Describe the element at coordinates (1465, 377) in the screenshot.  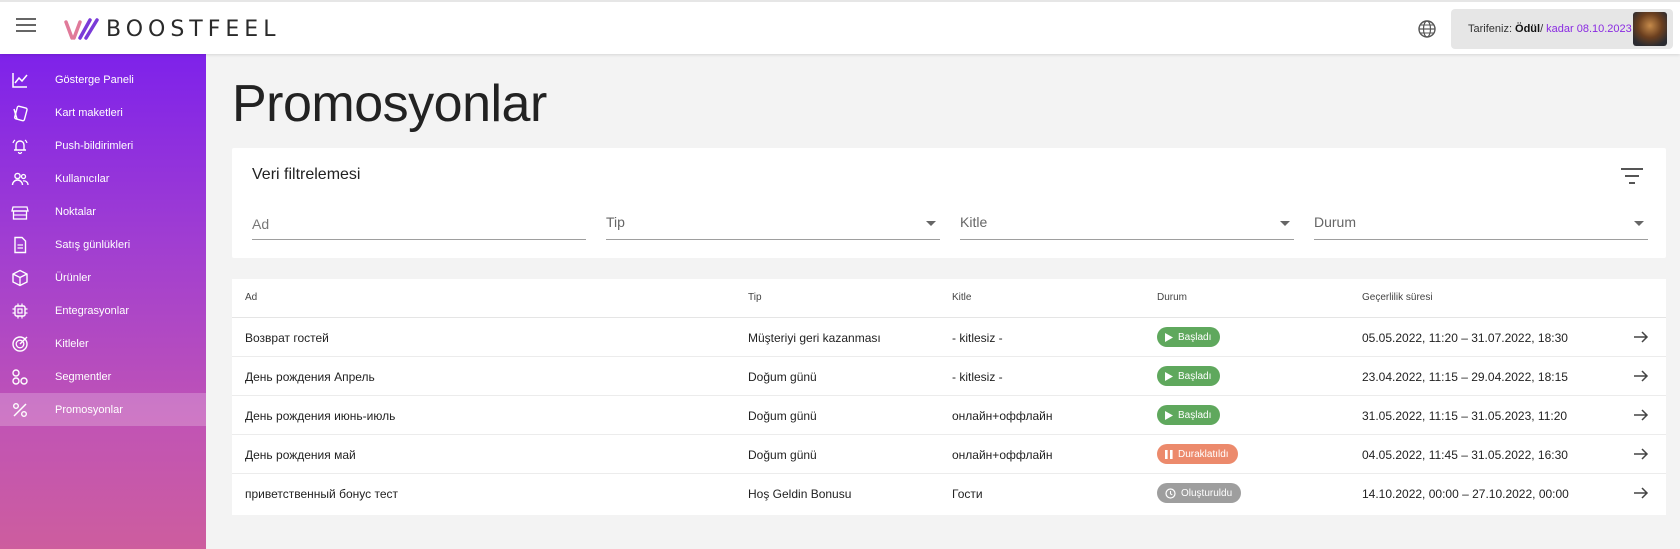
I see `promo-validity: 23.04.2022, 11:15 – 29.04.2022, 18:15` at that location.